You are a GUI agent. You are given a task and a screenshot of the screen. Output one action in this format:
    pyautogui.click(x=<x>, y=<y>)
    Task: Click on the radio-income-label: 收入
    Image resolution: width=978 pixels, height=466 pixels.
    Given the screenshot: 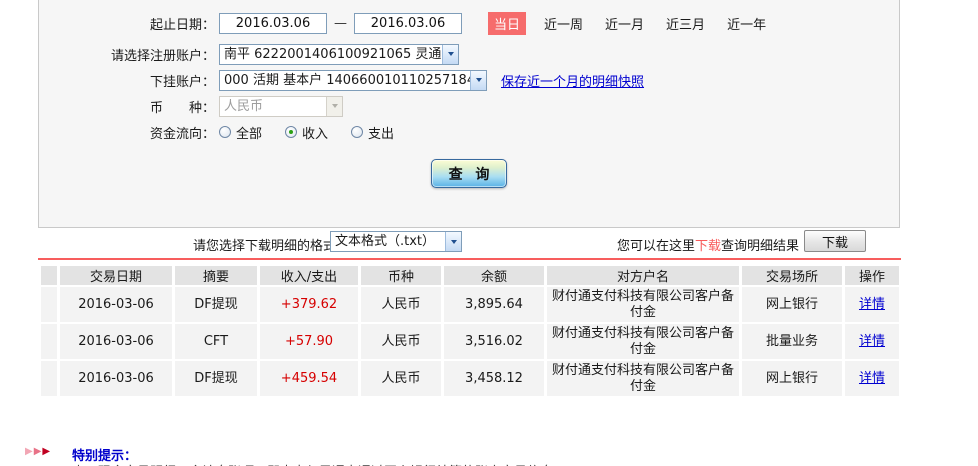 What is the action you would take?
    pyautogui.click(x=315, y=134)
    